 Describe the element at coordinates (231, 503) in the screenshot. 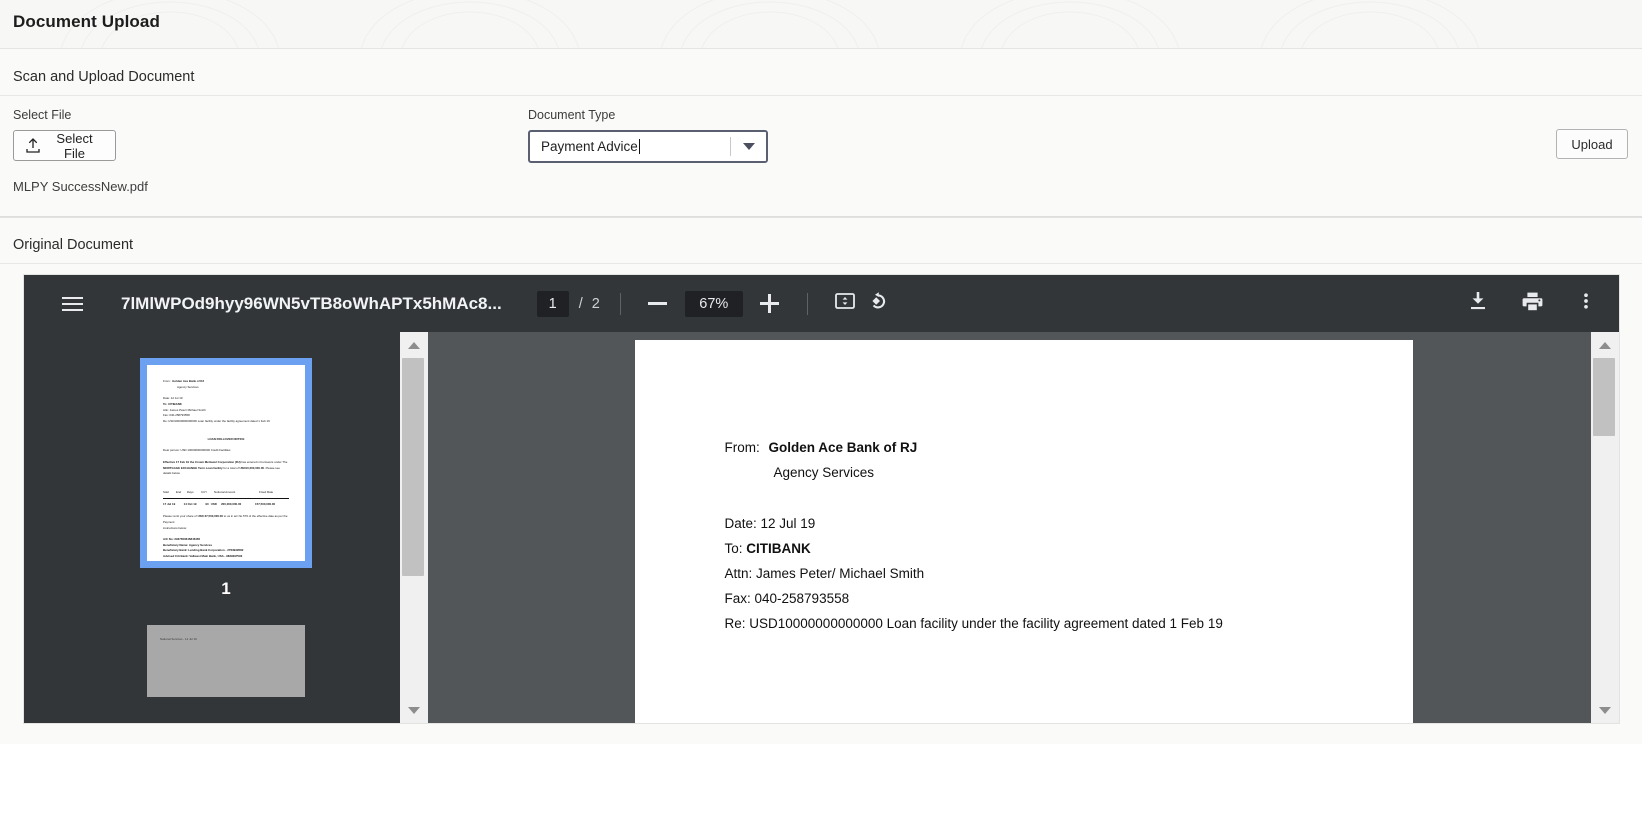

I see `mini-td-4: 200,000,000.00` at that location.